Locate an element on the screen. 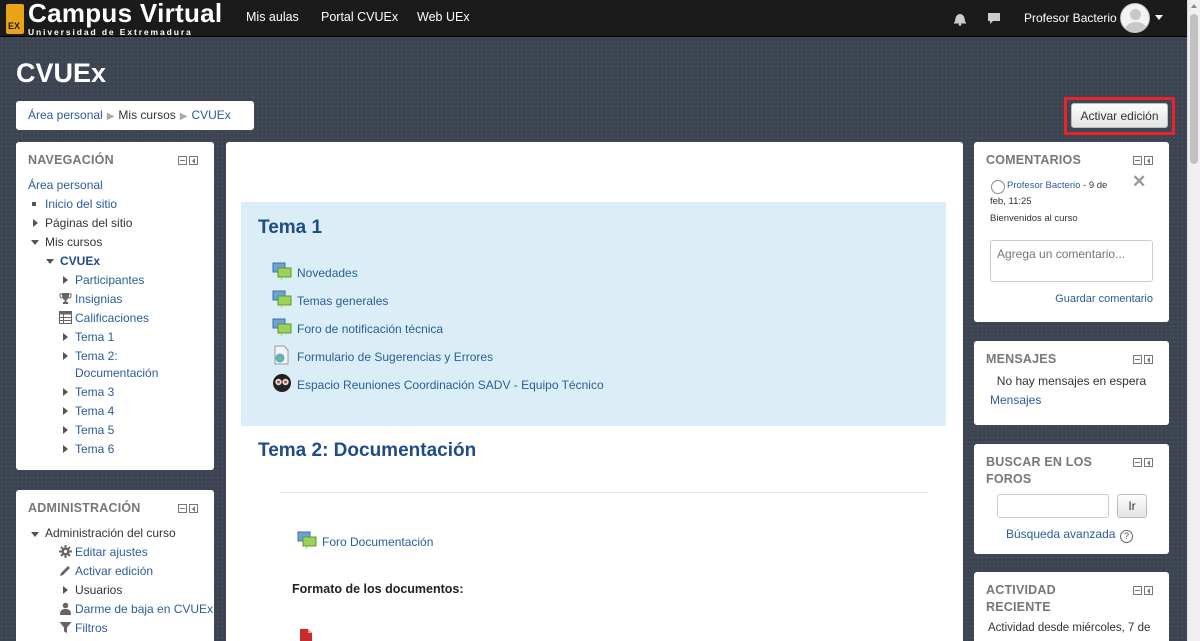 This screenshot has width=1200, height=641. pdf-file-icon is located at coordinates (306, 634).